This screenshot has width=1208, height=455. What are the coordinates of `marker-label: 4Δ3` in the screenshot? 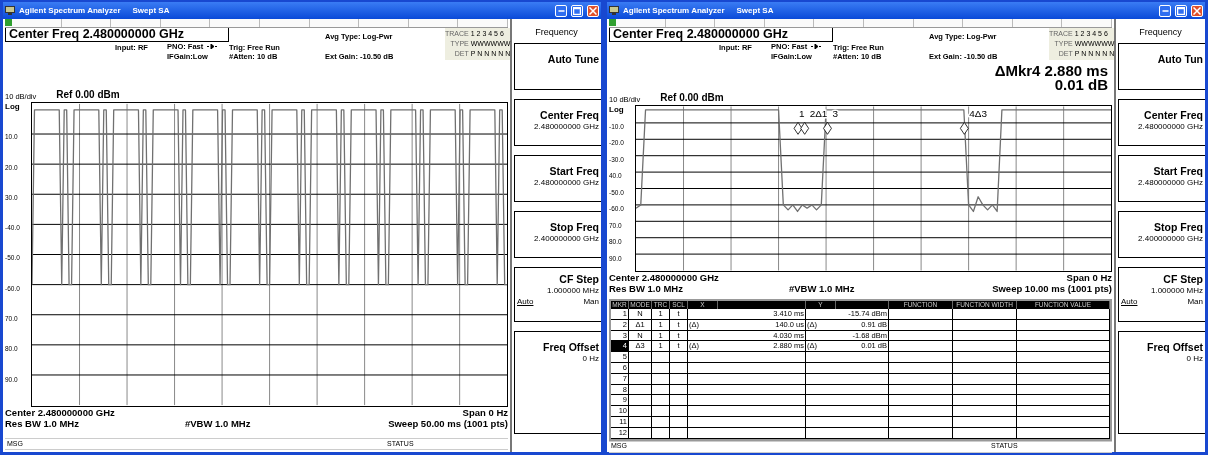 It's located at (978, 114).